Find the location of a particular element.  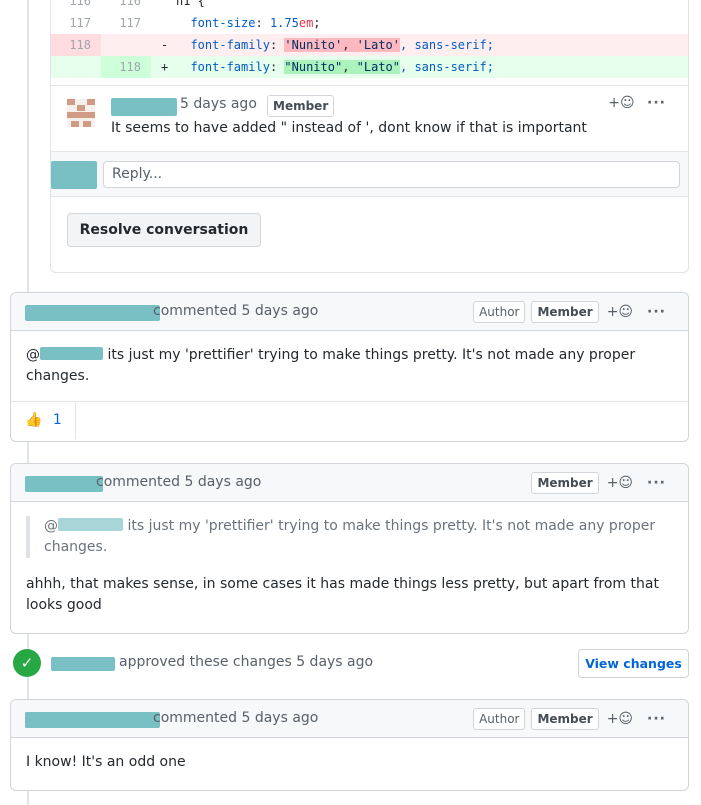

comment-actions: +☺ ··· is located at coordinates (636, 103).